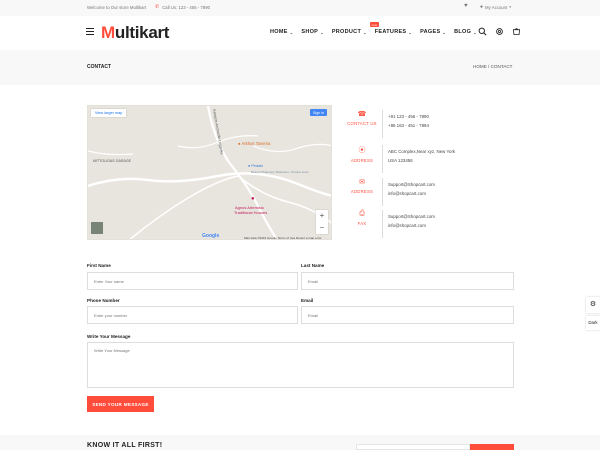 The width and height of the screenshot is (600, 450). What do you see at coordinates (407, 281) in the screenshot?
I see `last-name-field` at bounding box center [407, 281].